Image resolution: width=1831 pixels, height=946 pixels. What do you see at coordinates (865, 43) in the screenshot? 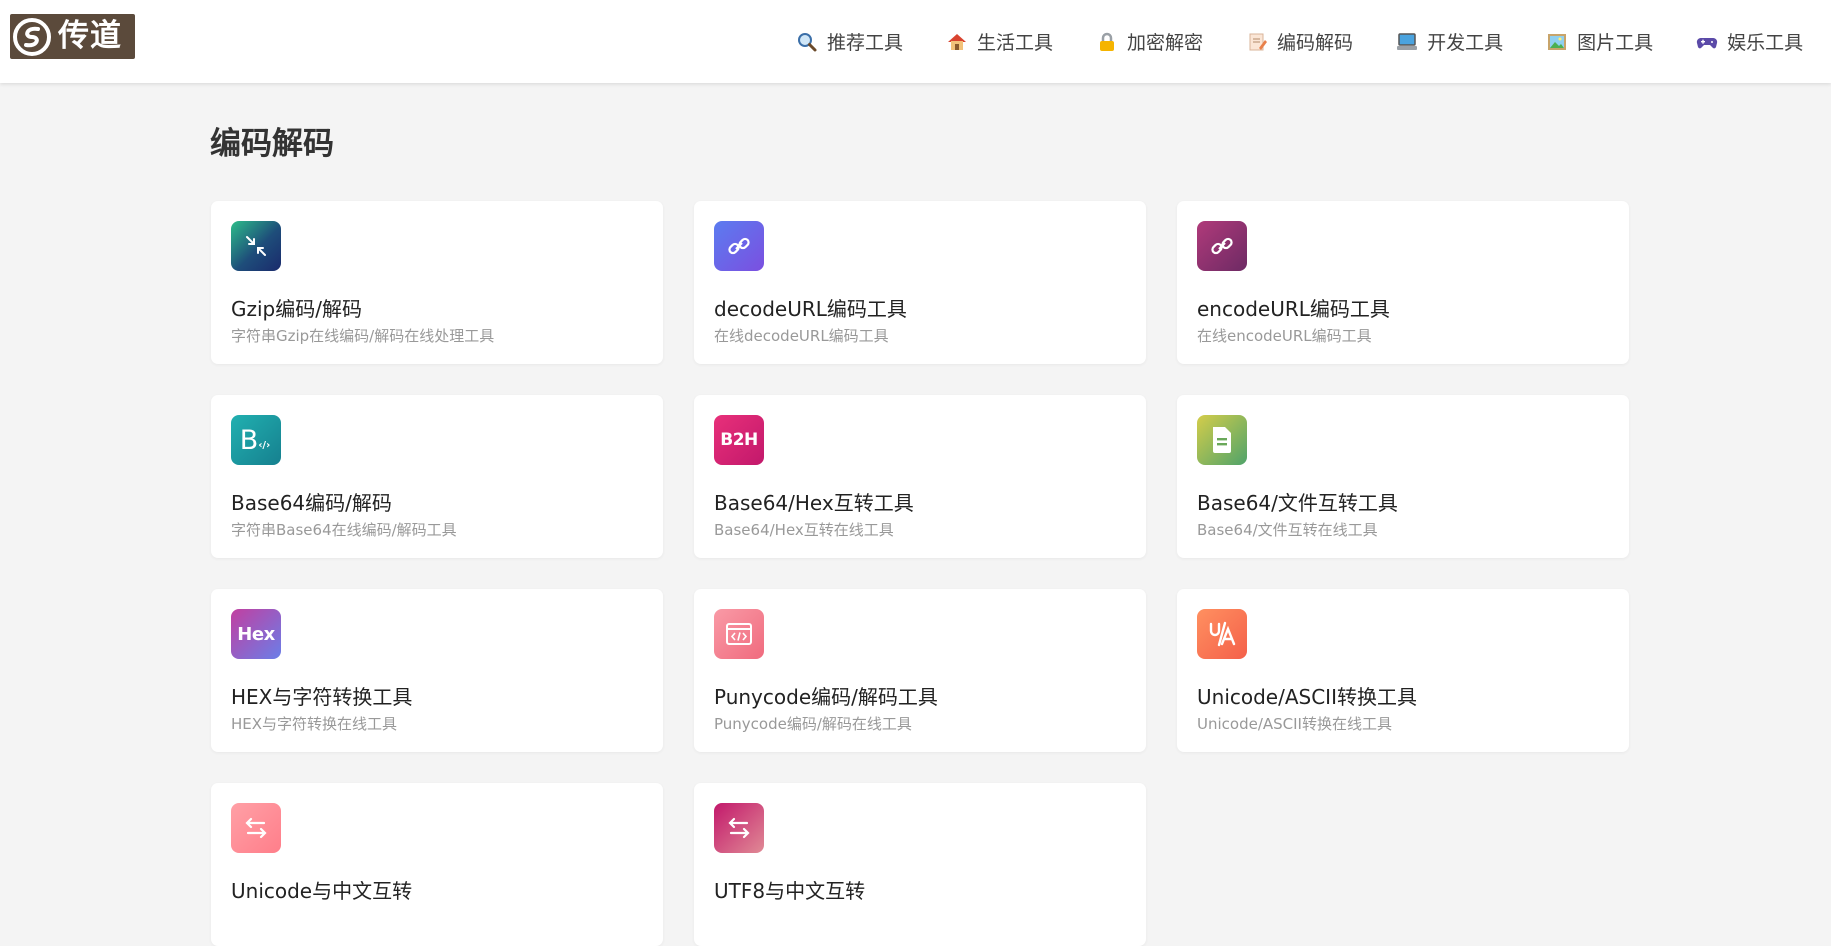
I see `nav-label: 推荐工具` at bounding box center [865, 43].